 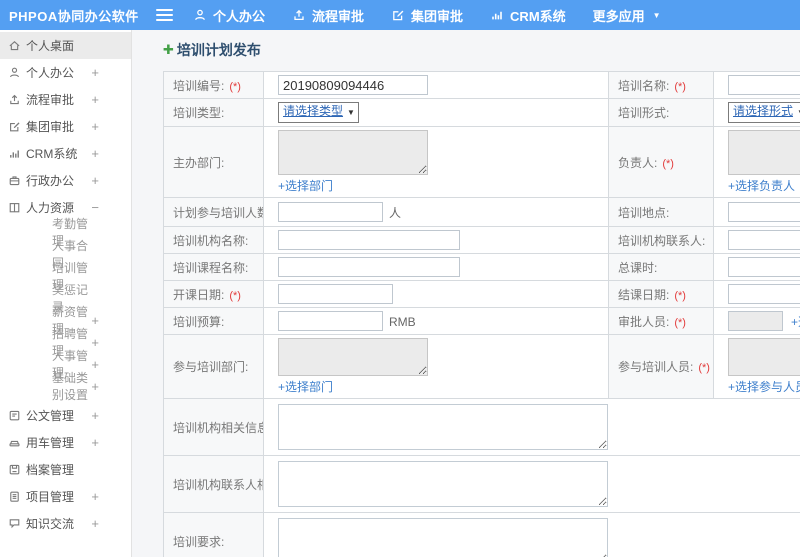 What do you see at coordinates (402, 321) in the screenshot?
I see `unit-rmb: RMB` at bounding box center [402, 321].